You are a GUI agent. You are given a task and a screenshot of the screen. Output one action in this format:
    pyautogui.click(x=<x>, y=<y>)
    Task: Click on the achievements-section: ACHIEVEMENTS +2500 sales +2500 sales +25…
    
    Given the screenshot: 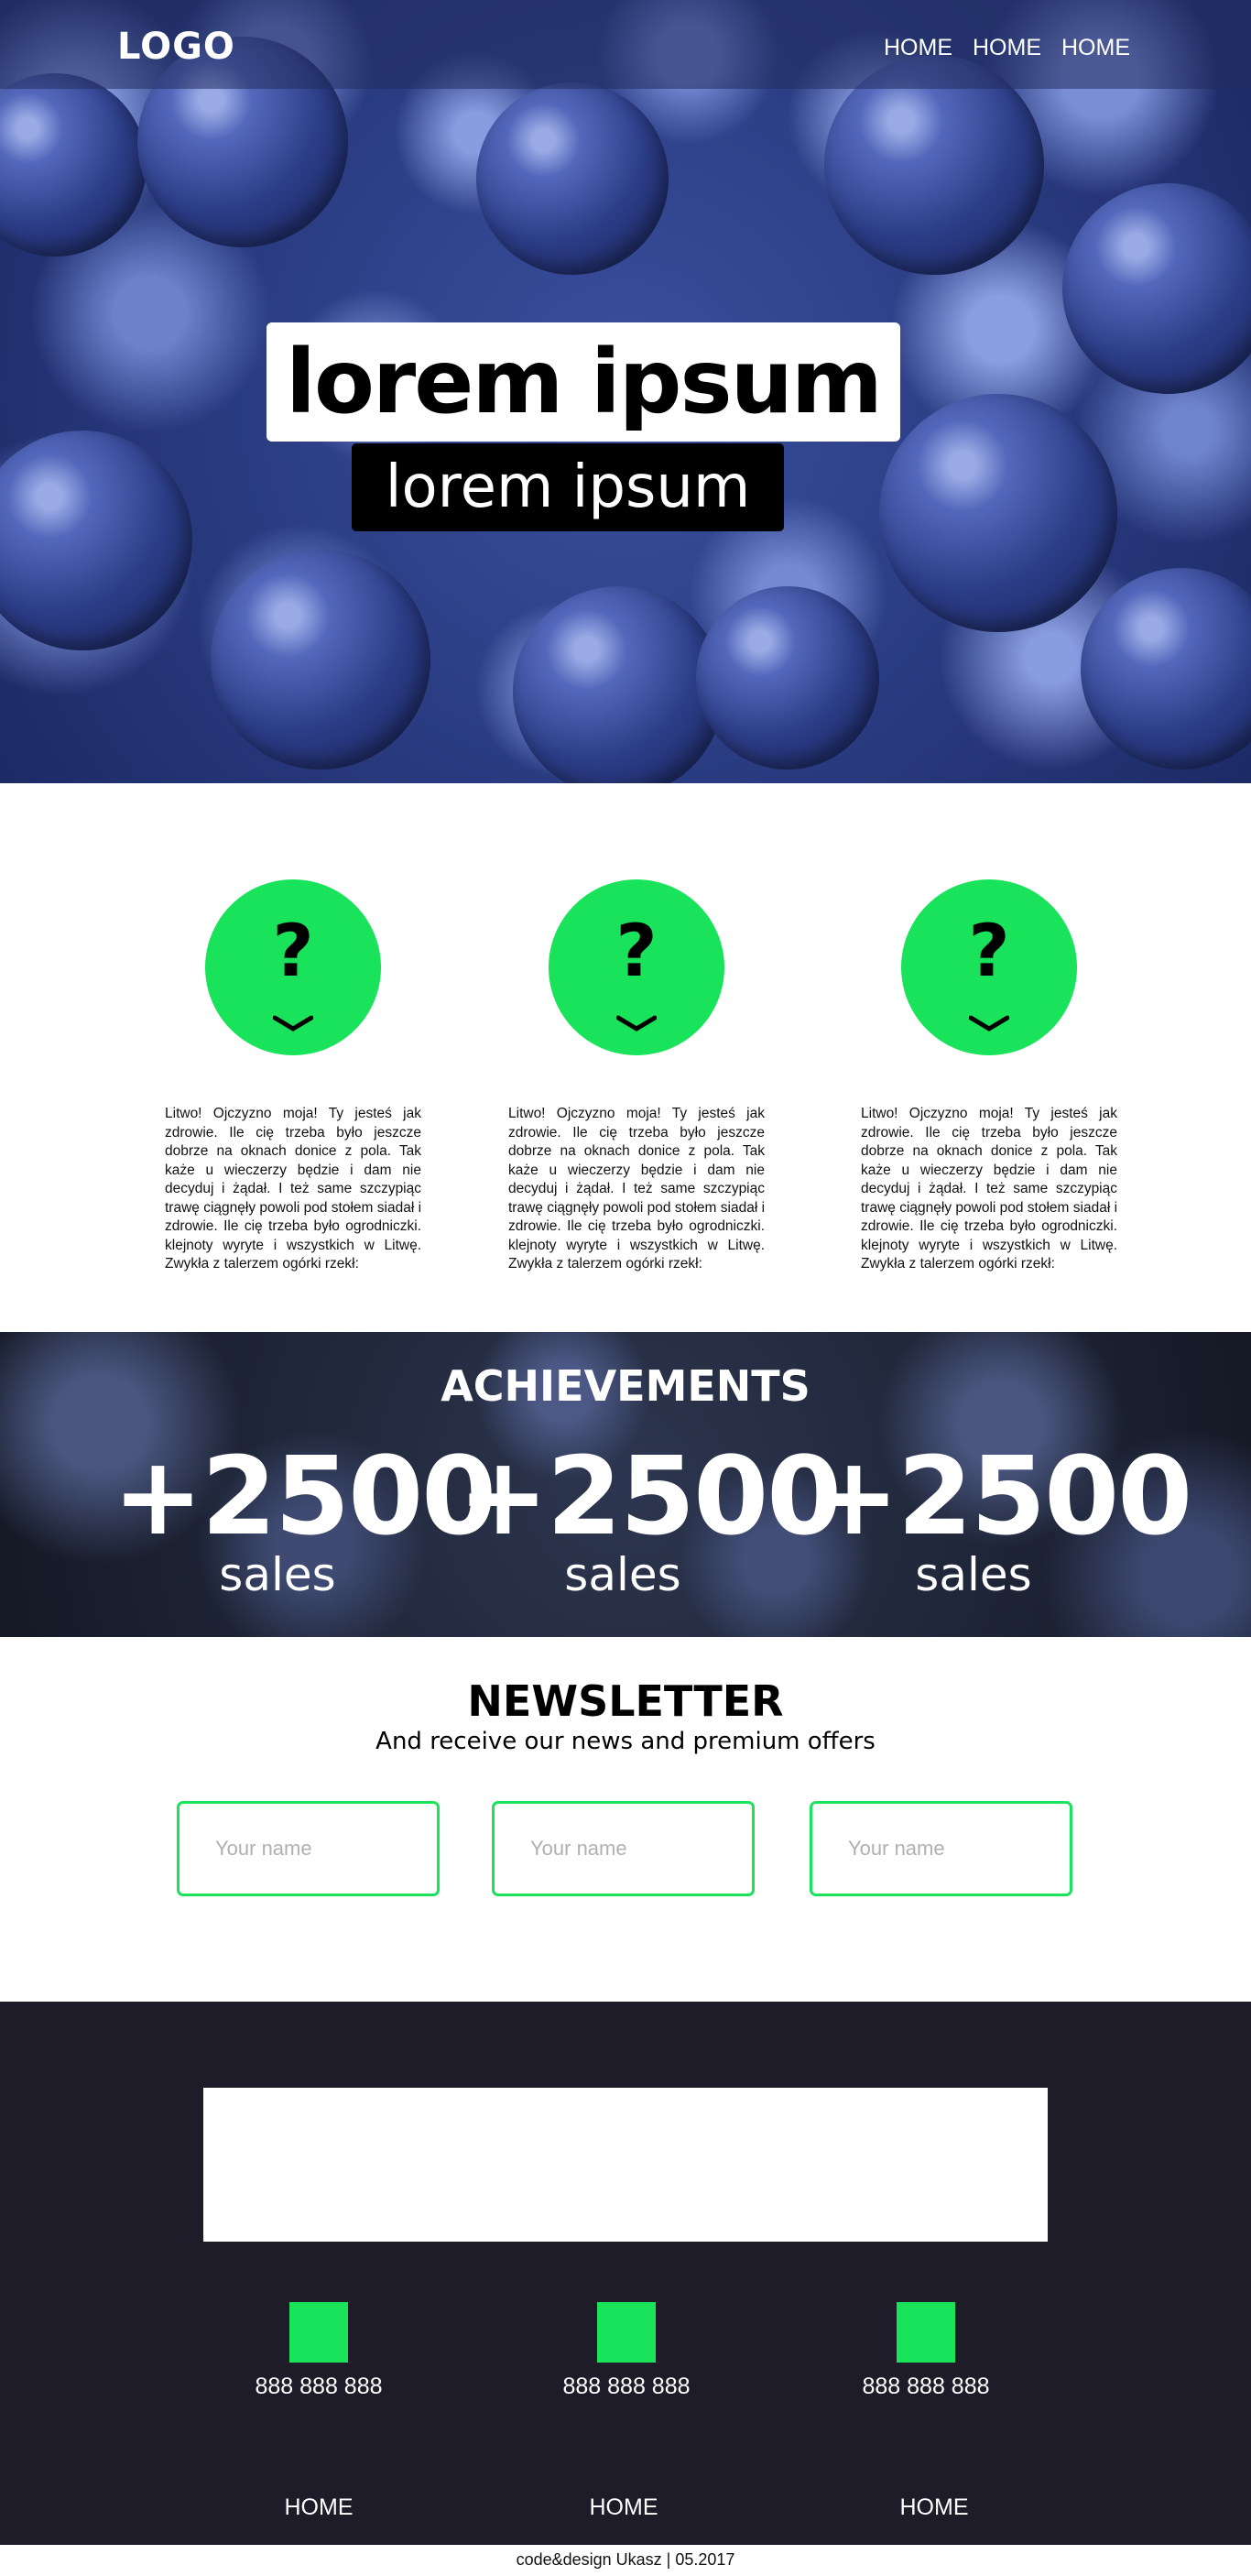 What is the action you would take?
    pyautogui.click(x=625, y=1485)
    